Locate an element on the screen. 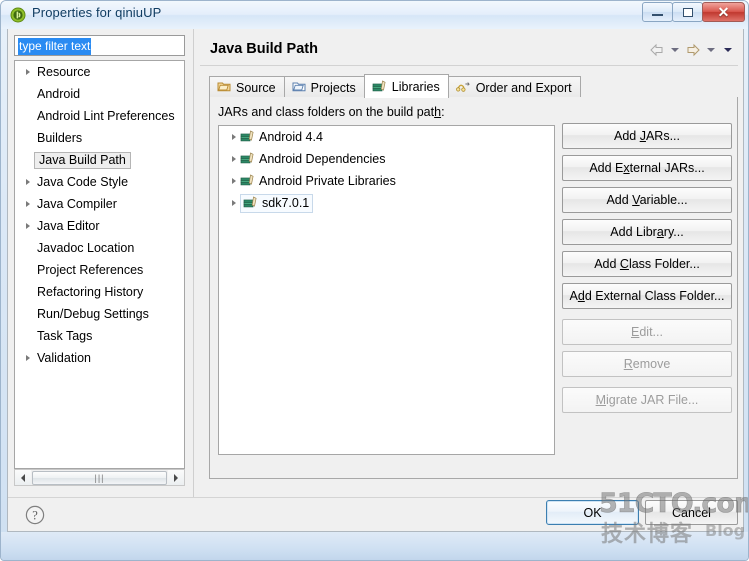  filter-input-value: type filter text is located at coordinates (55, 46).